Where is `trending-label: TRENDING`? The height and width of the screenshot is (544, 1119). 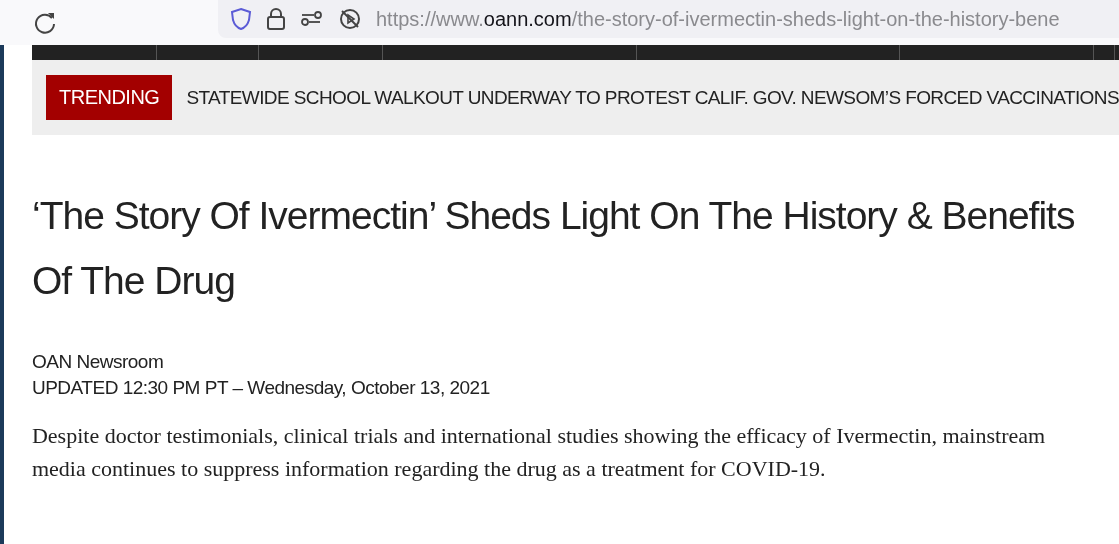 trending-label: TRENDING is located at coordinates (109, 97).